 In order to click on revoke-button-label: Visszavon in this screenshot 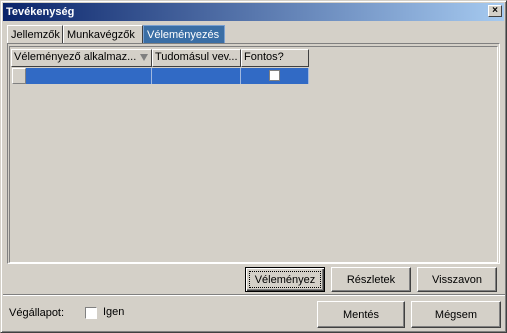, I will do `click(457, 279)`.